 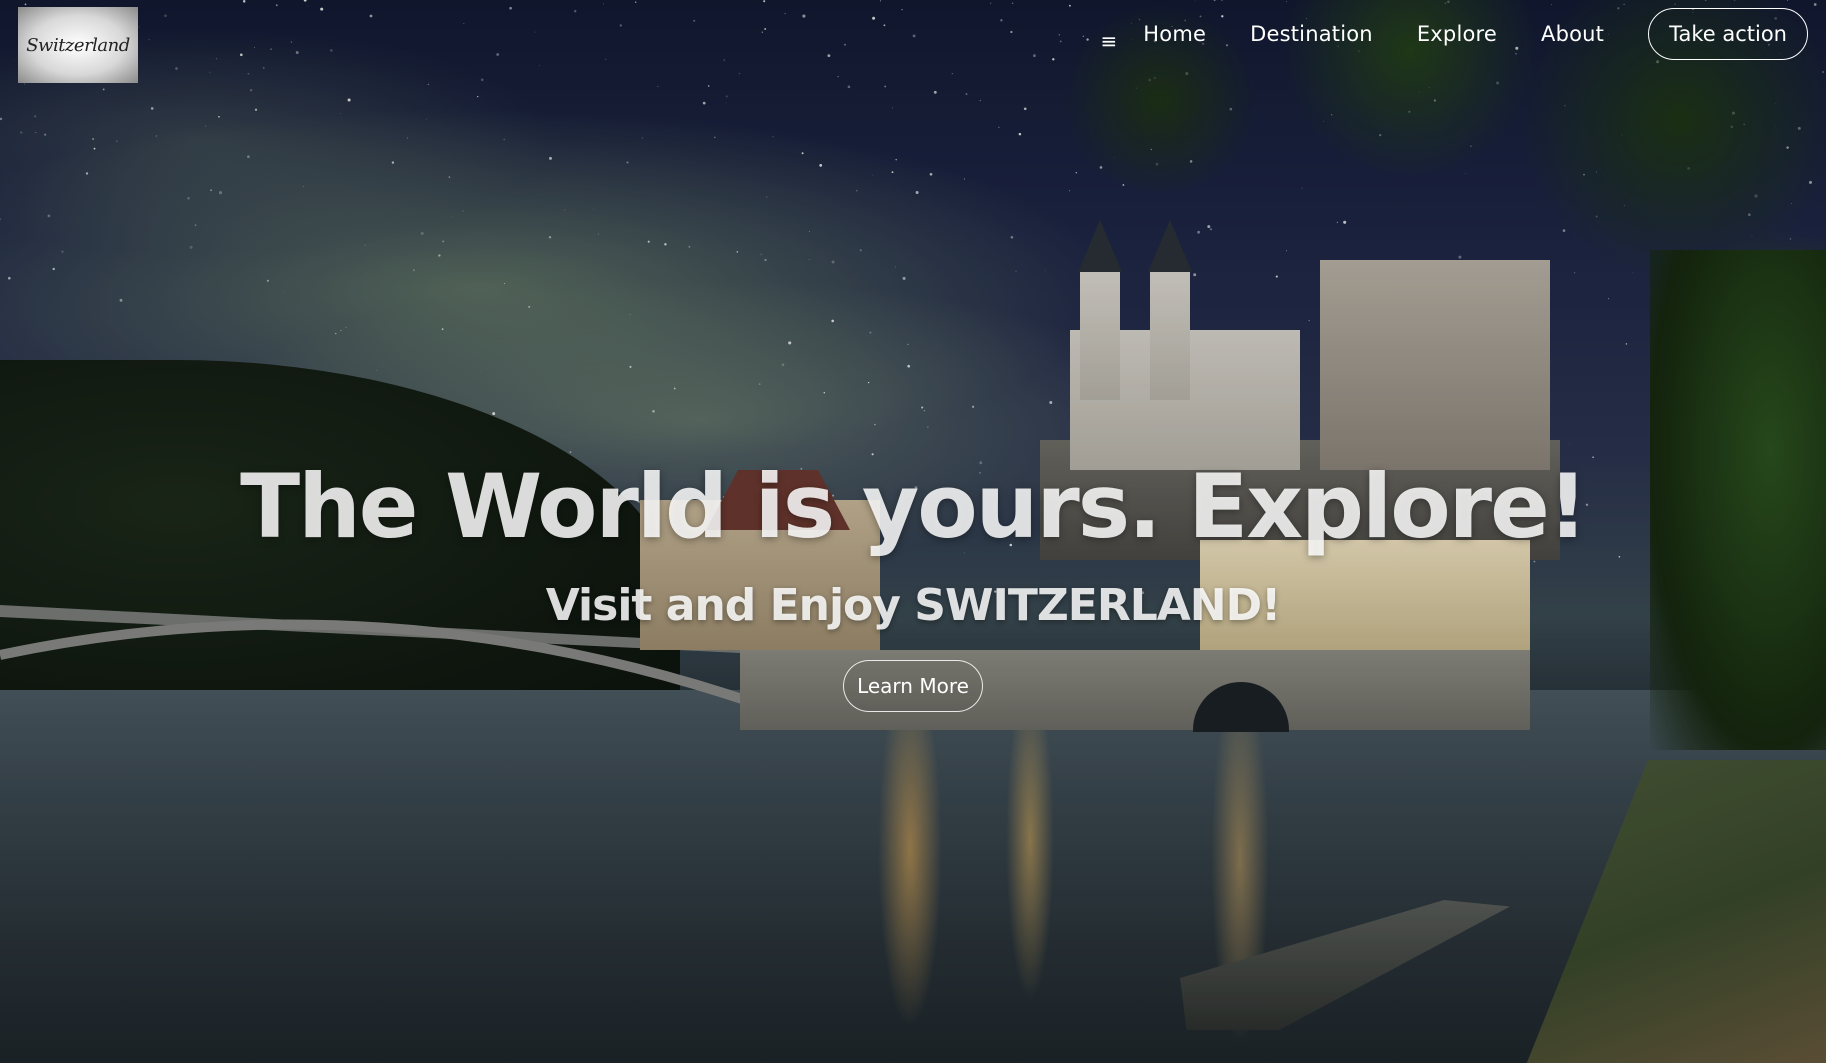 I want to click on nav-destination: Destination, so click(x=1311, y=34).